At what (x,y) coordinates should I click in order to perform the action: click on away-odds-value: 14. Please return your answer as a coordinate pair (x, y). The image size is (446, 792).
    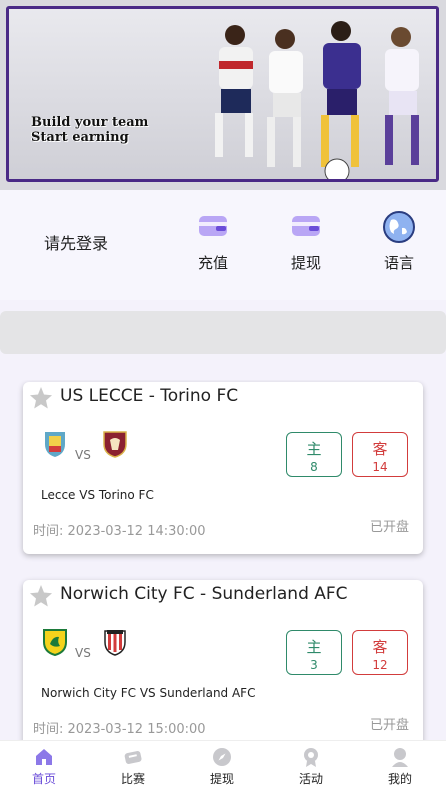
    Looking at the image, I should click on (380, 467).